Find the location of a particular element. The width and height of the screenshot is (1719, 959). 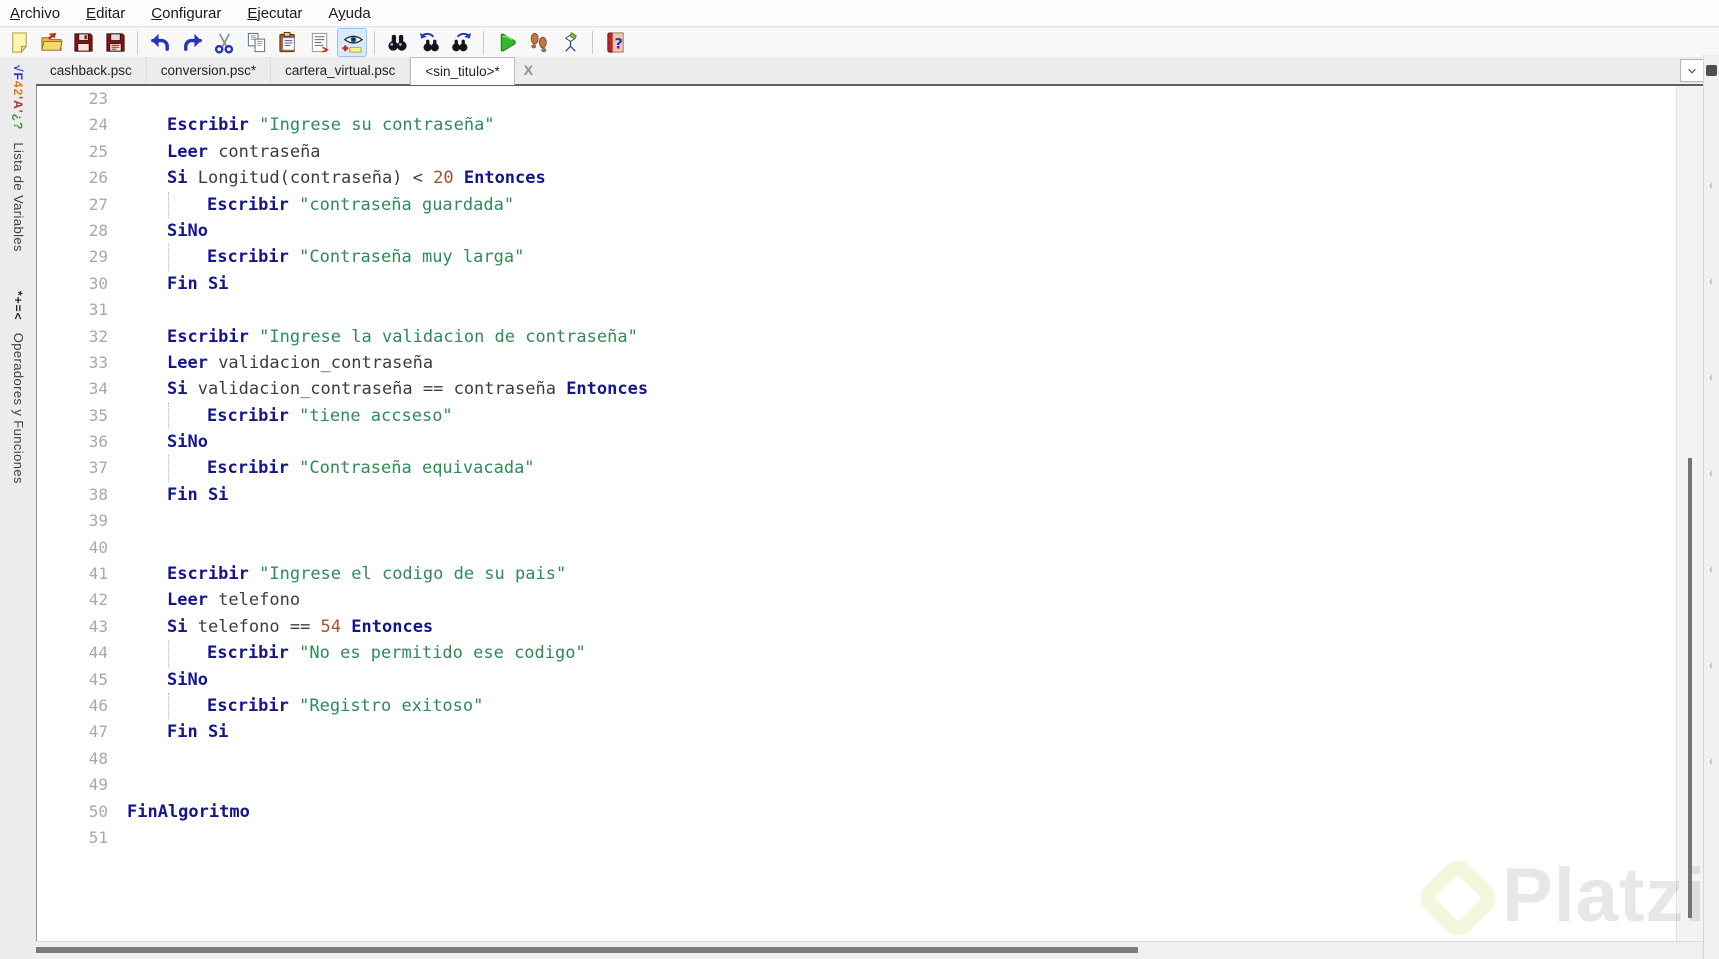

code-line: 28 SiNo is located at coordinates (856, 231).